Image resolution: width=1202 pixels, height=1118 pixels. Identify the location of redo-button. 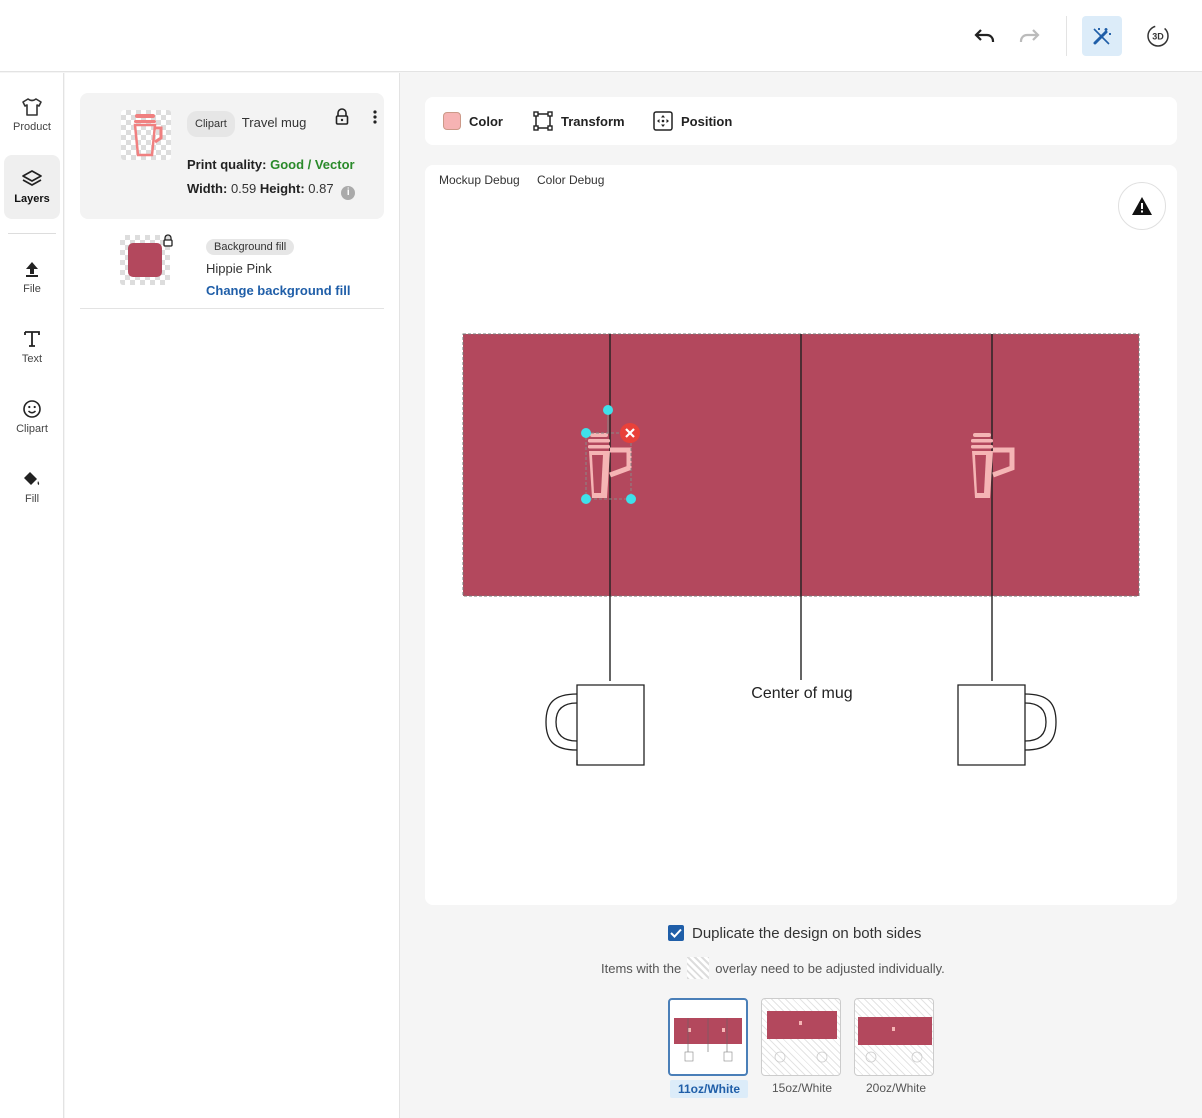
(1029, 36).